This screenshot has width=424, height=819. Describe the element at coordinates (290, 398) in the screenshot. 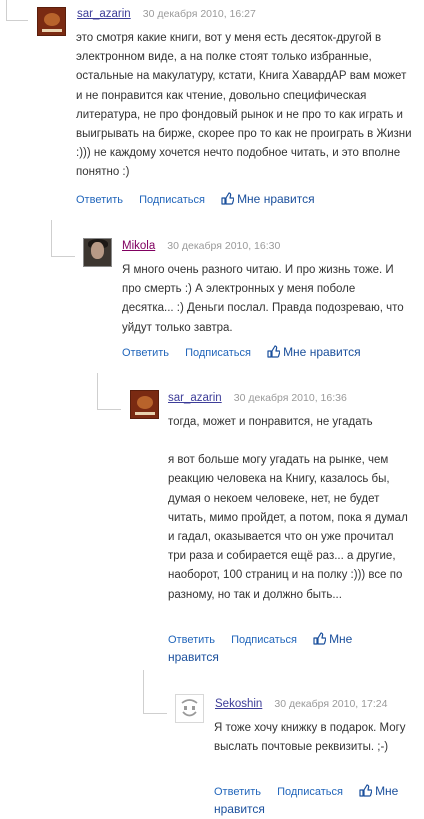

I see `comment-date: 30 декабря 2010, 16:36` at that location.